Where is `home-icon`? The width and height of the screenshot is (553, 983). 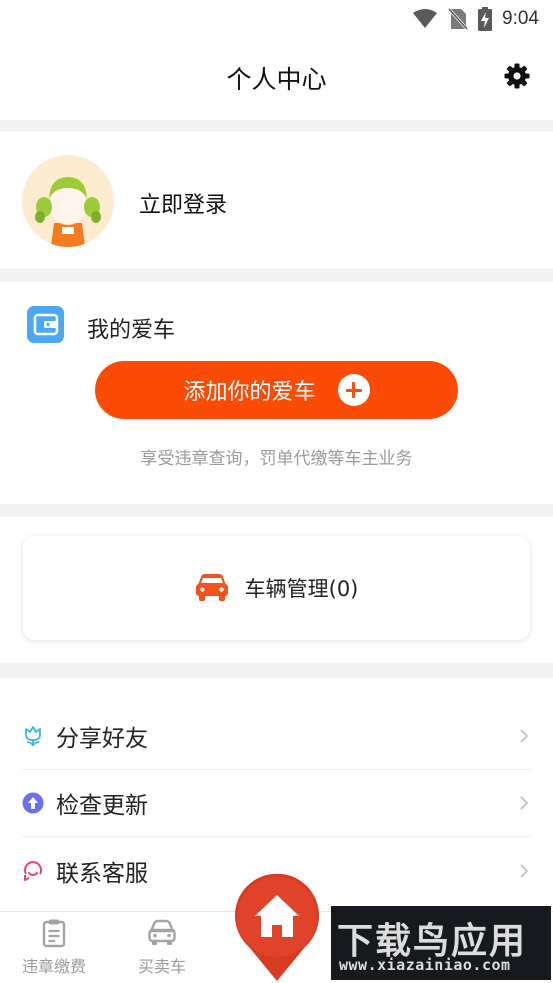 home-icon is located at coordinates (277, 927).